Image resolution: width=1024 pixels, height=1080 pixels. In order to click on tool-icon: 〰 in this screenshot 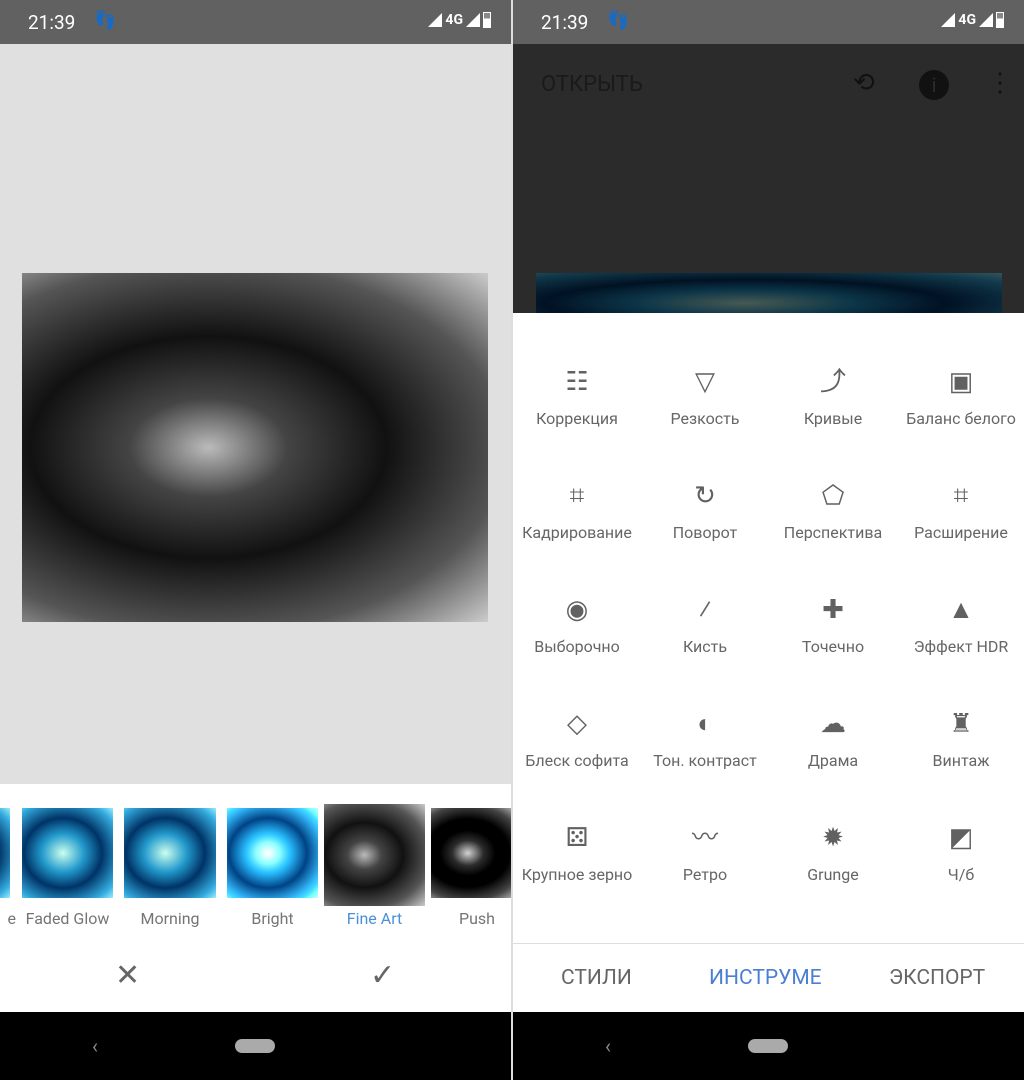, I will do `click(704, 838)`.